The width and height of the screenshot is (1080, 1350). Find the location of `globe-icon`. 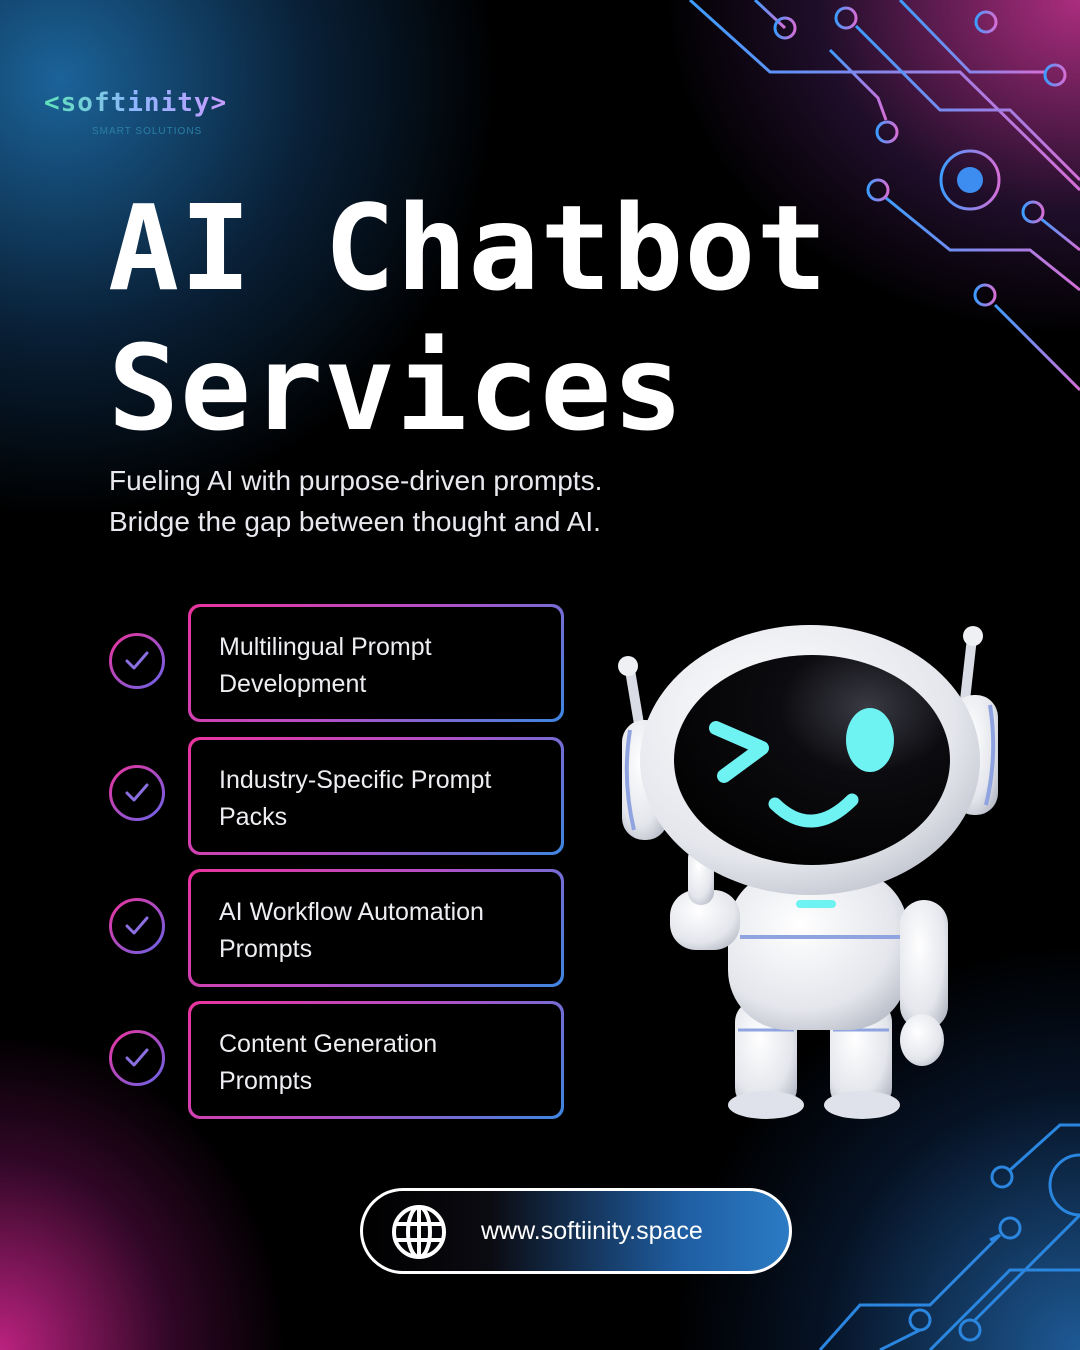

globe-icon is located at coordinates (419, 1232).